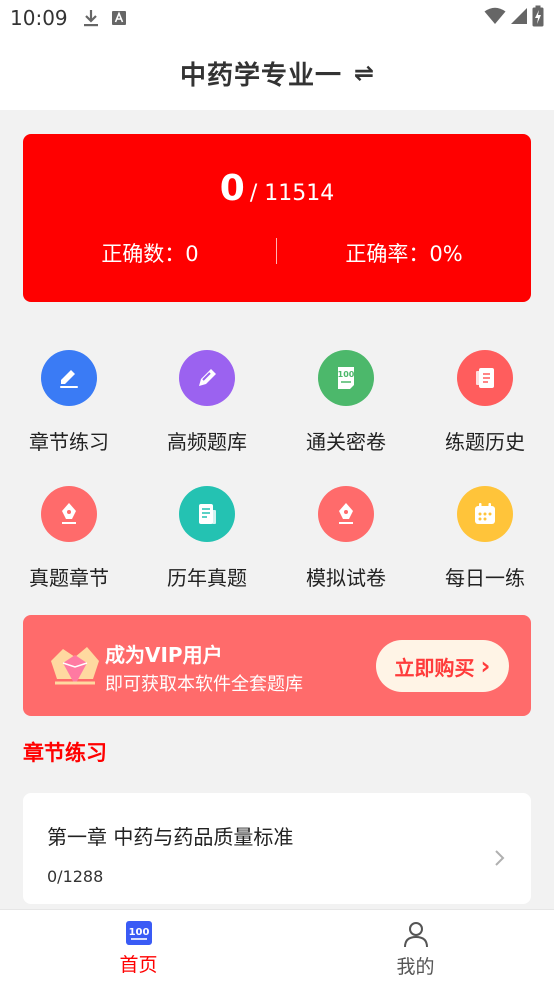 The image size is (554, 984). What do you see at coordinates (69, 578) in the screenshot?
I see `feature-label: 真题章节` at bounding box center [69, 578].